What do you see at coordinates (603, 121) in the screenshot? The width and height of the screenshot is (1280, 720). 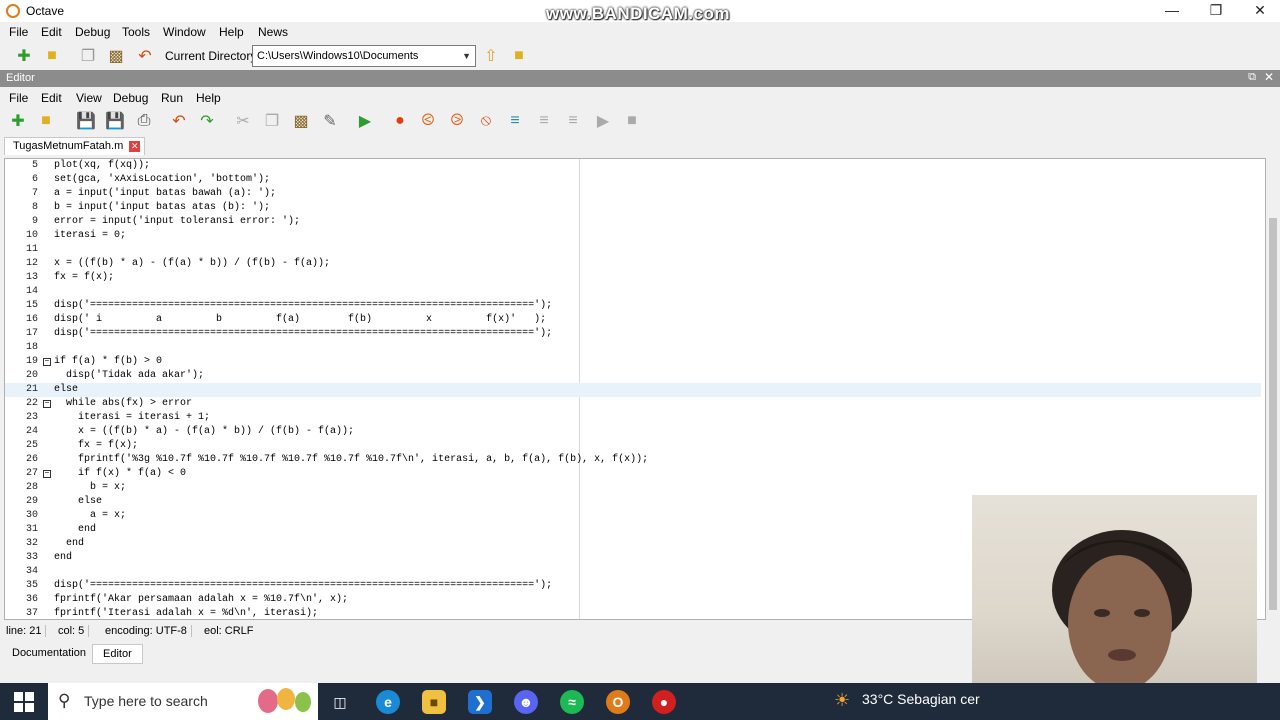 I see `continue-icon: ▶` at bounding box center [603, 121].